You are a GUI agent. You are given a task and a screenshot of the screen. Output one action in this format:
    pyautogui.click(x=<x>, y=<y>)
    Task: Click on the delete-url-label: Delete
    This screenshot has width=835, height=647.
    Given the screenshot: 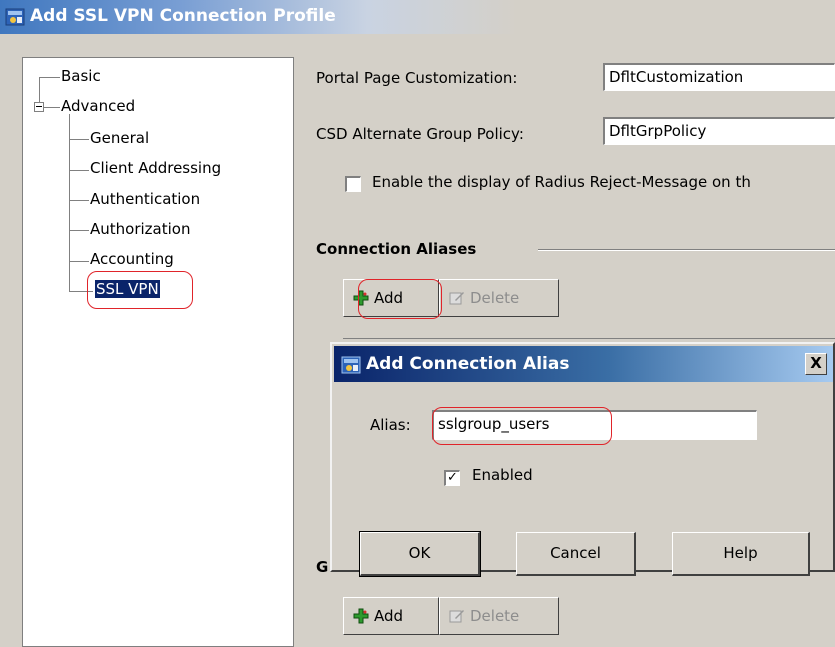 What is the action you would take?
    pyautogui.click(x=495, y=616)
    